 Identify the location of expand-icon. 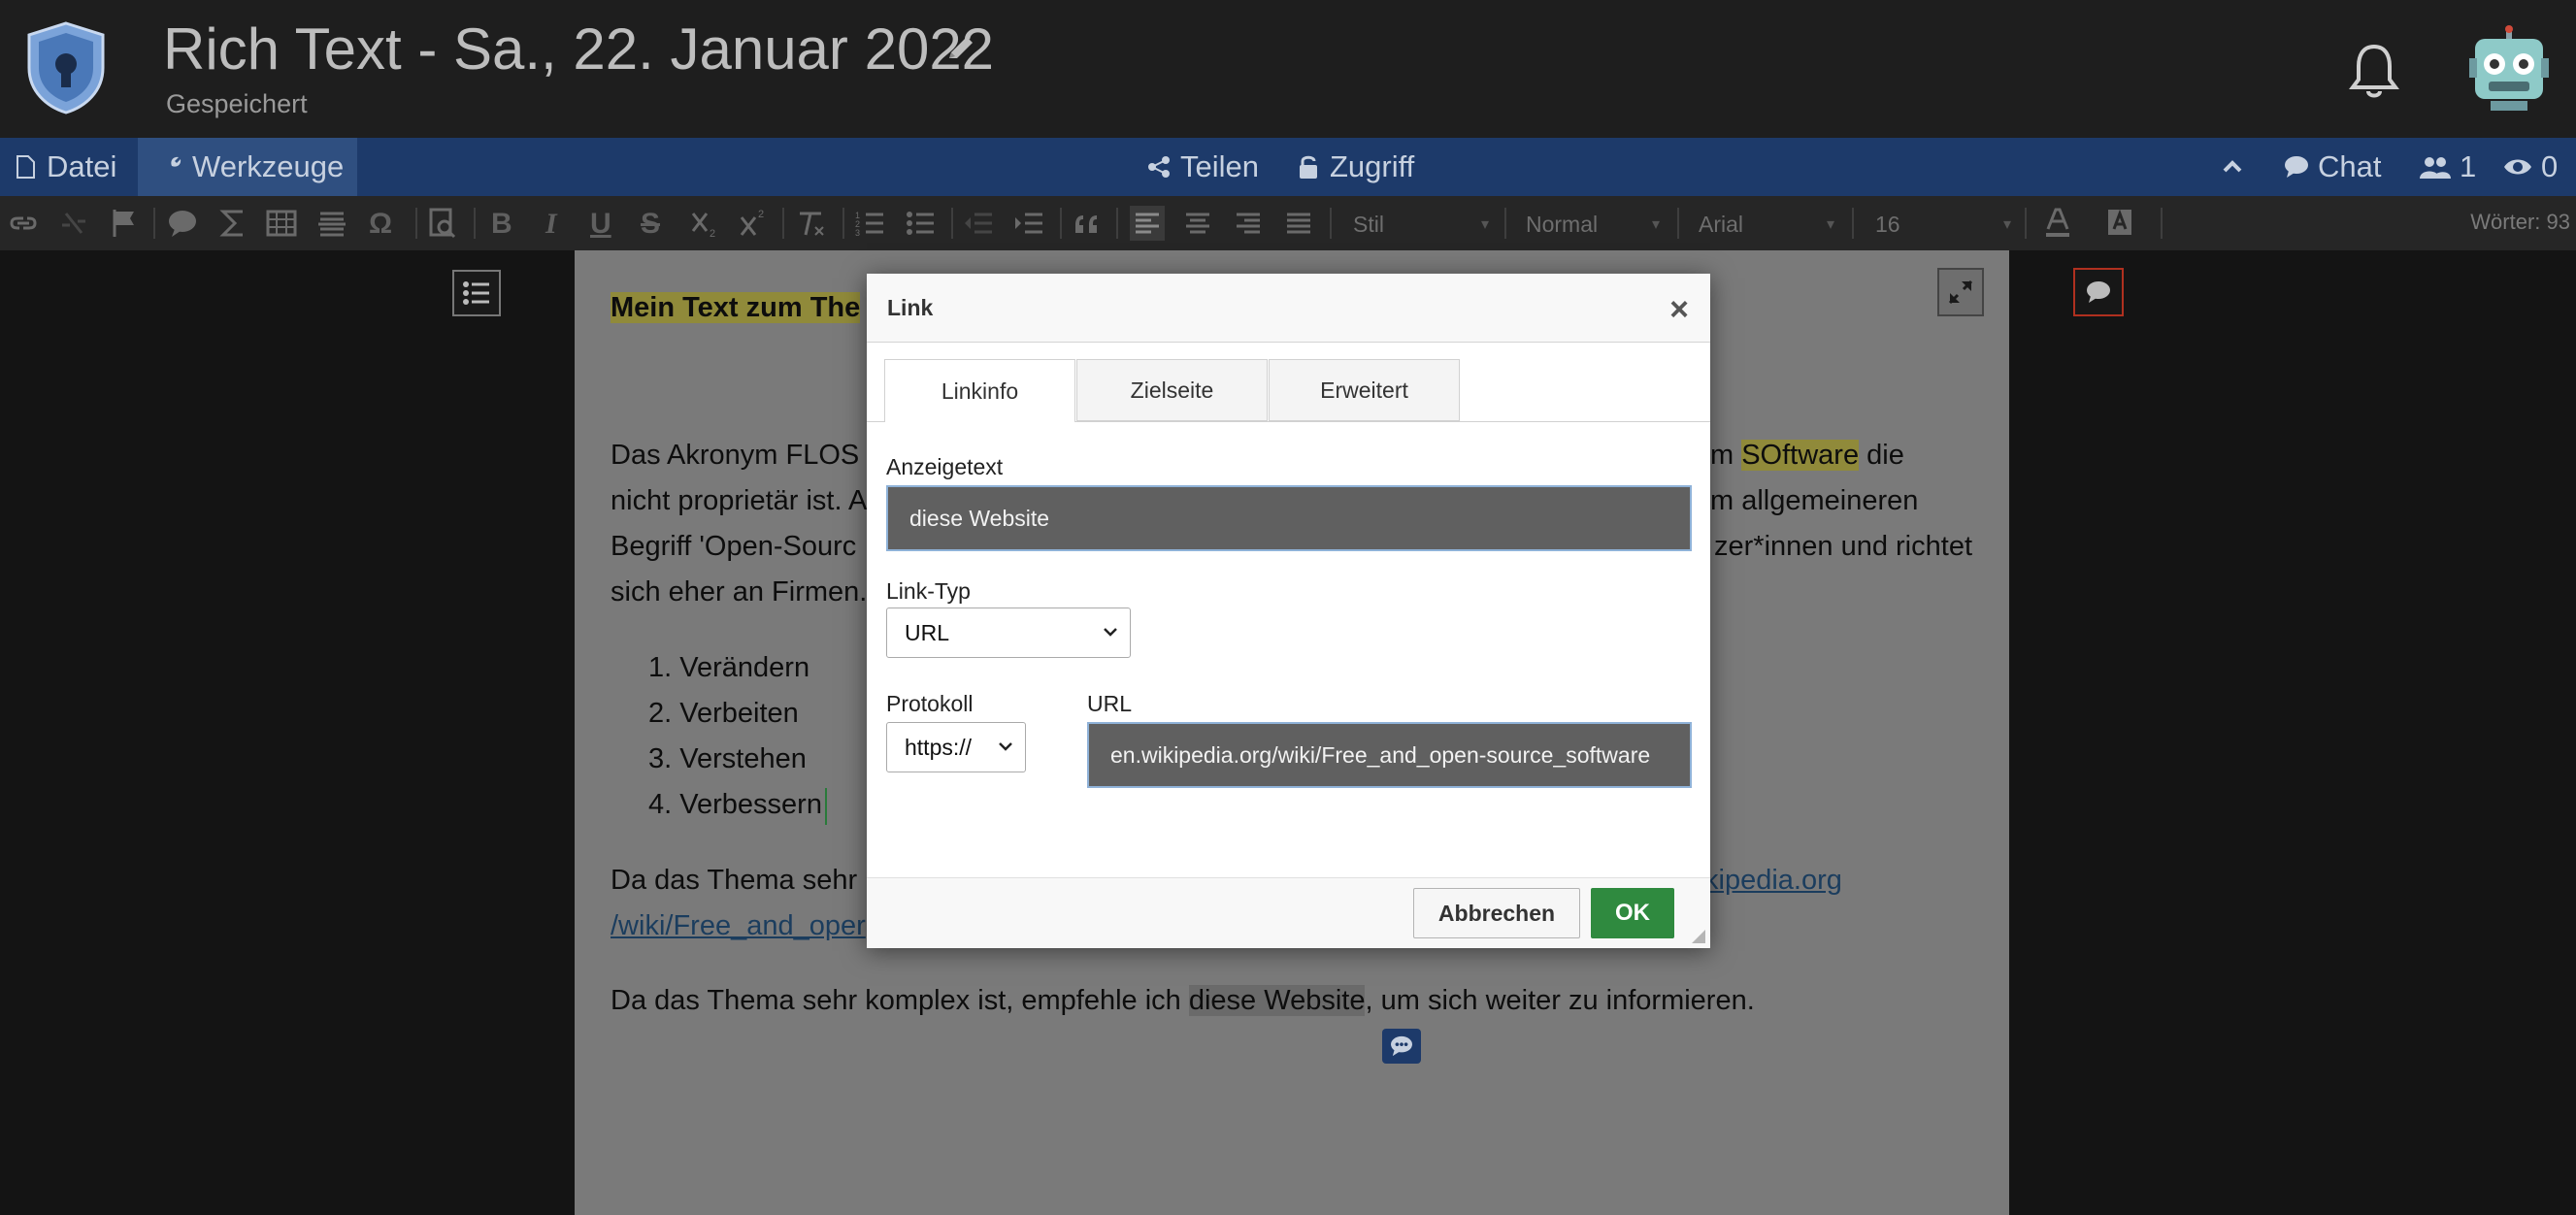
(1960, 292).